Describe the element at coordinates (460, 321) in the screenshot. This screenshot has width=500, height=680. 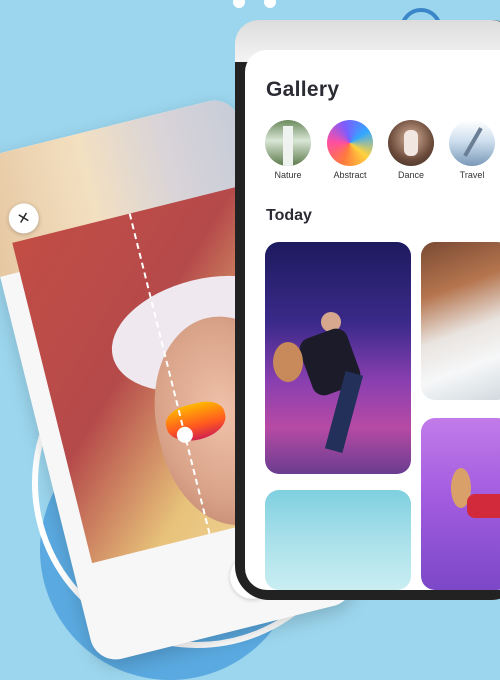
I see `rock-snow-landscape-photo` at that location.